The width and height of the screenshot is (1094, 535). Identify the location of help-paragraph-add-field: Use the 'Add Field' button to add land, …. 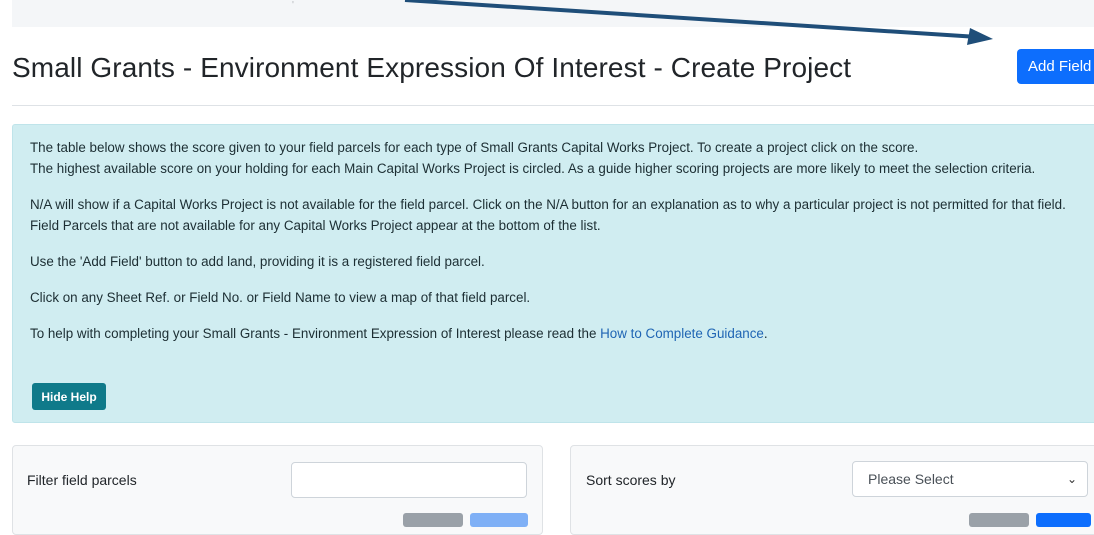
(257, 261).